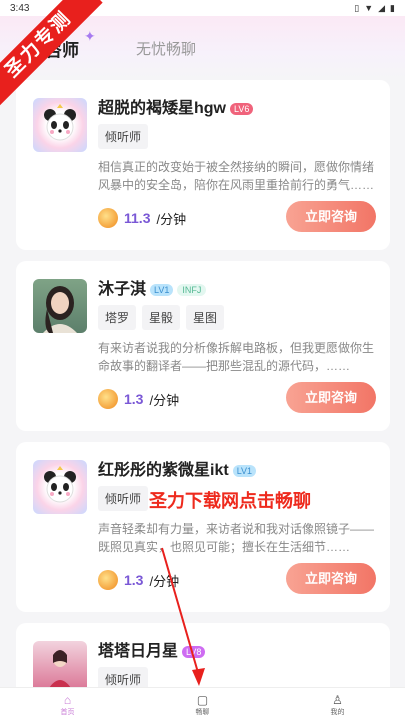  I want to click on nav-profile: ♙ 我的, so click(337, 704).